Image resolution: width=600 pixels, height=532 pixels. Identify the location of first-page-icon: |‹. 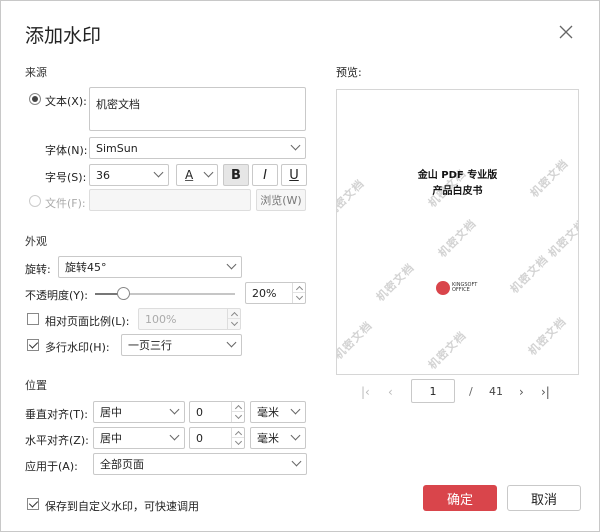
(365, 392).